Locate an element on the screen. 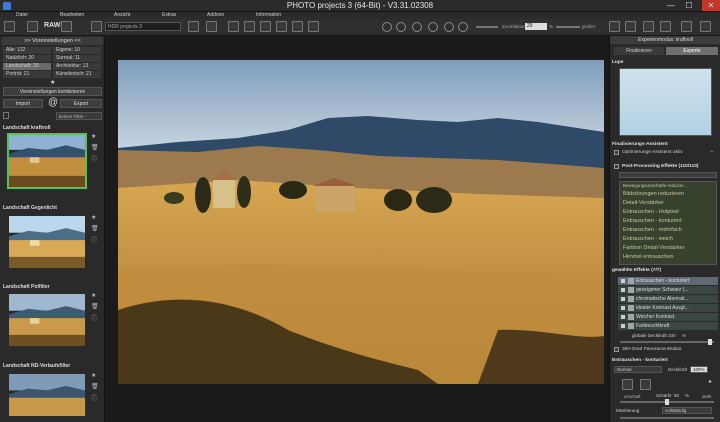  redo-icon is located at coordinates (433, 27).